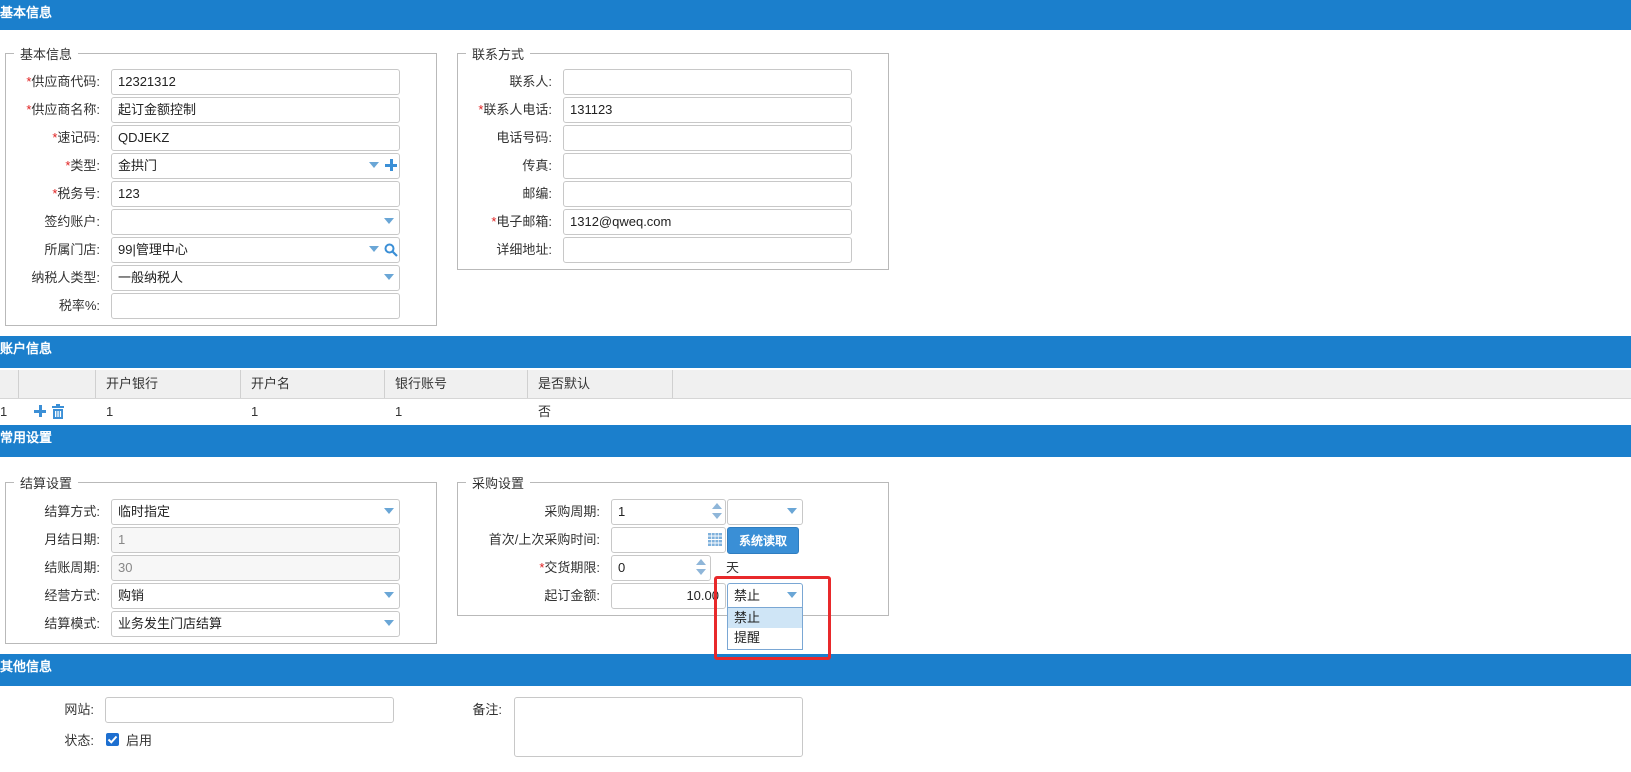 This screenshot has width=1631, height=772. What do you see at coordinates (707, 250) in the screenshot?
I see `address-input` at bounding box center [707, 250].